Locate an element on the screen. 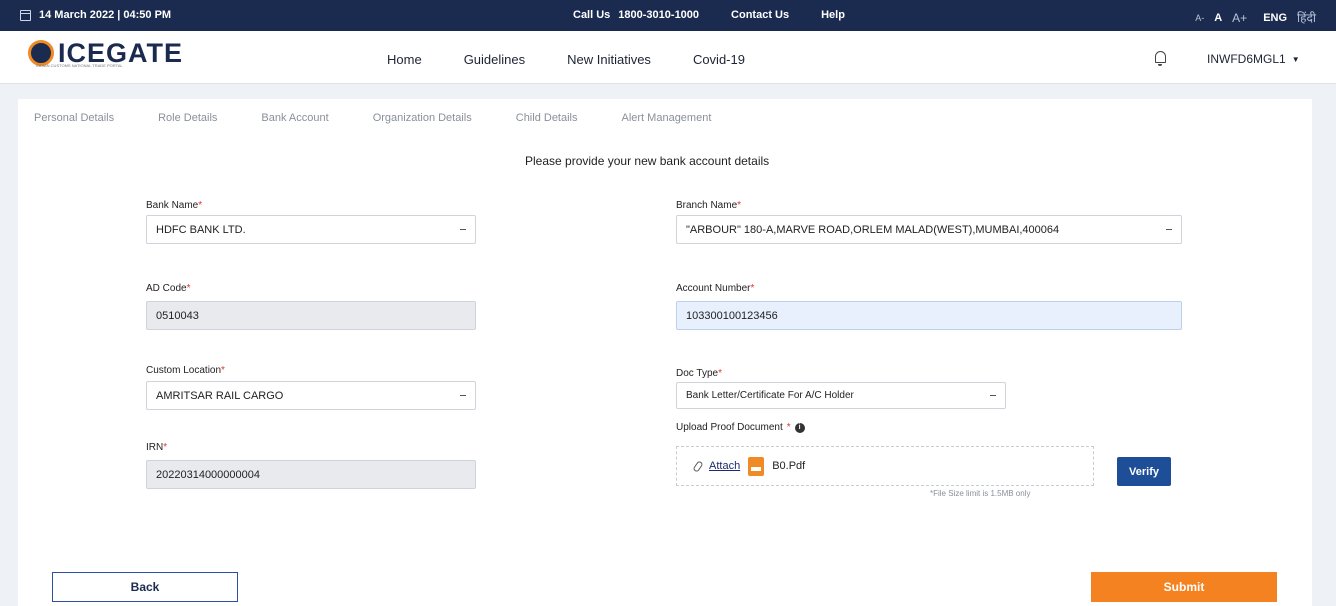  tab-bank-account: Bank Account is located at coordinates (294, 118).